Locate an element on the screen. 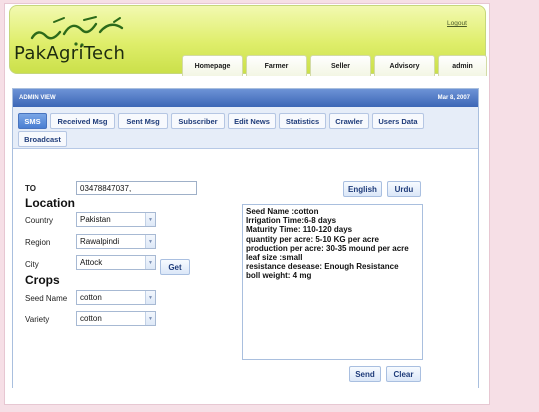  variety-label: Variety is located at coordinates (37, 319).